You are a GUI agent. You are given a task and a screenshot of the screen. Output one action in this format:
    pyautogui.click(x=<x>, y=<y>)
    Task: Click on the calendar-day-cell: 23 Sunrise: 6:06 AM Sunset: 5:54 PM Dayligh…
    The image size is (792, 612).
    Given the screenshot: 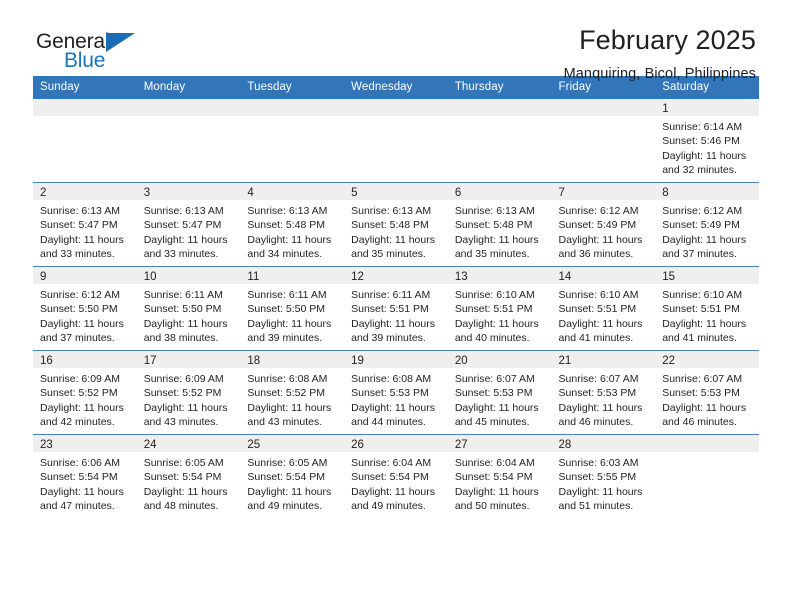 What is the action you would take?
    pyautogui.click(x=85, y=476)
    